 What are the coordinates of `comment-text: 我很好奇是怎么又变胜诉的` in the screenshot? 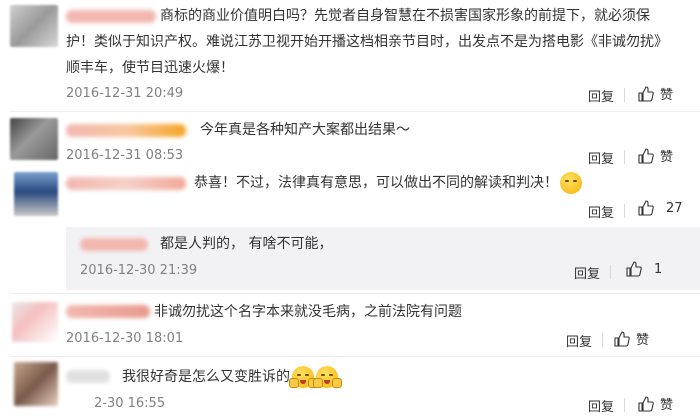 It's located at (232, 377).